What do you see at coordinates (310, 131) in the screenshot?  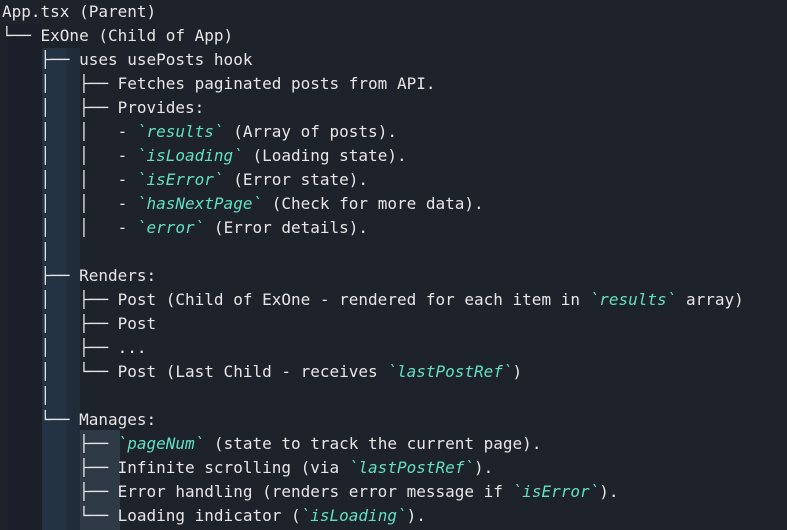 I see `tree-text: (Array of posts).` at bounding box center [310, 131].